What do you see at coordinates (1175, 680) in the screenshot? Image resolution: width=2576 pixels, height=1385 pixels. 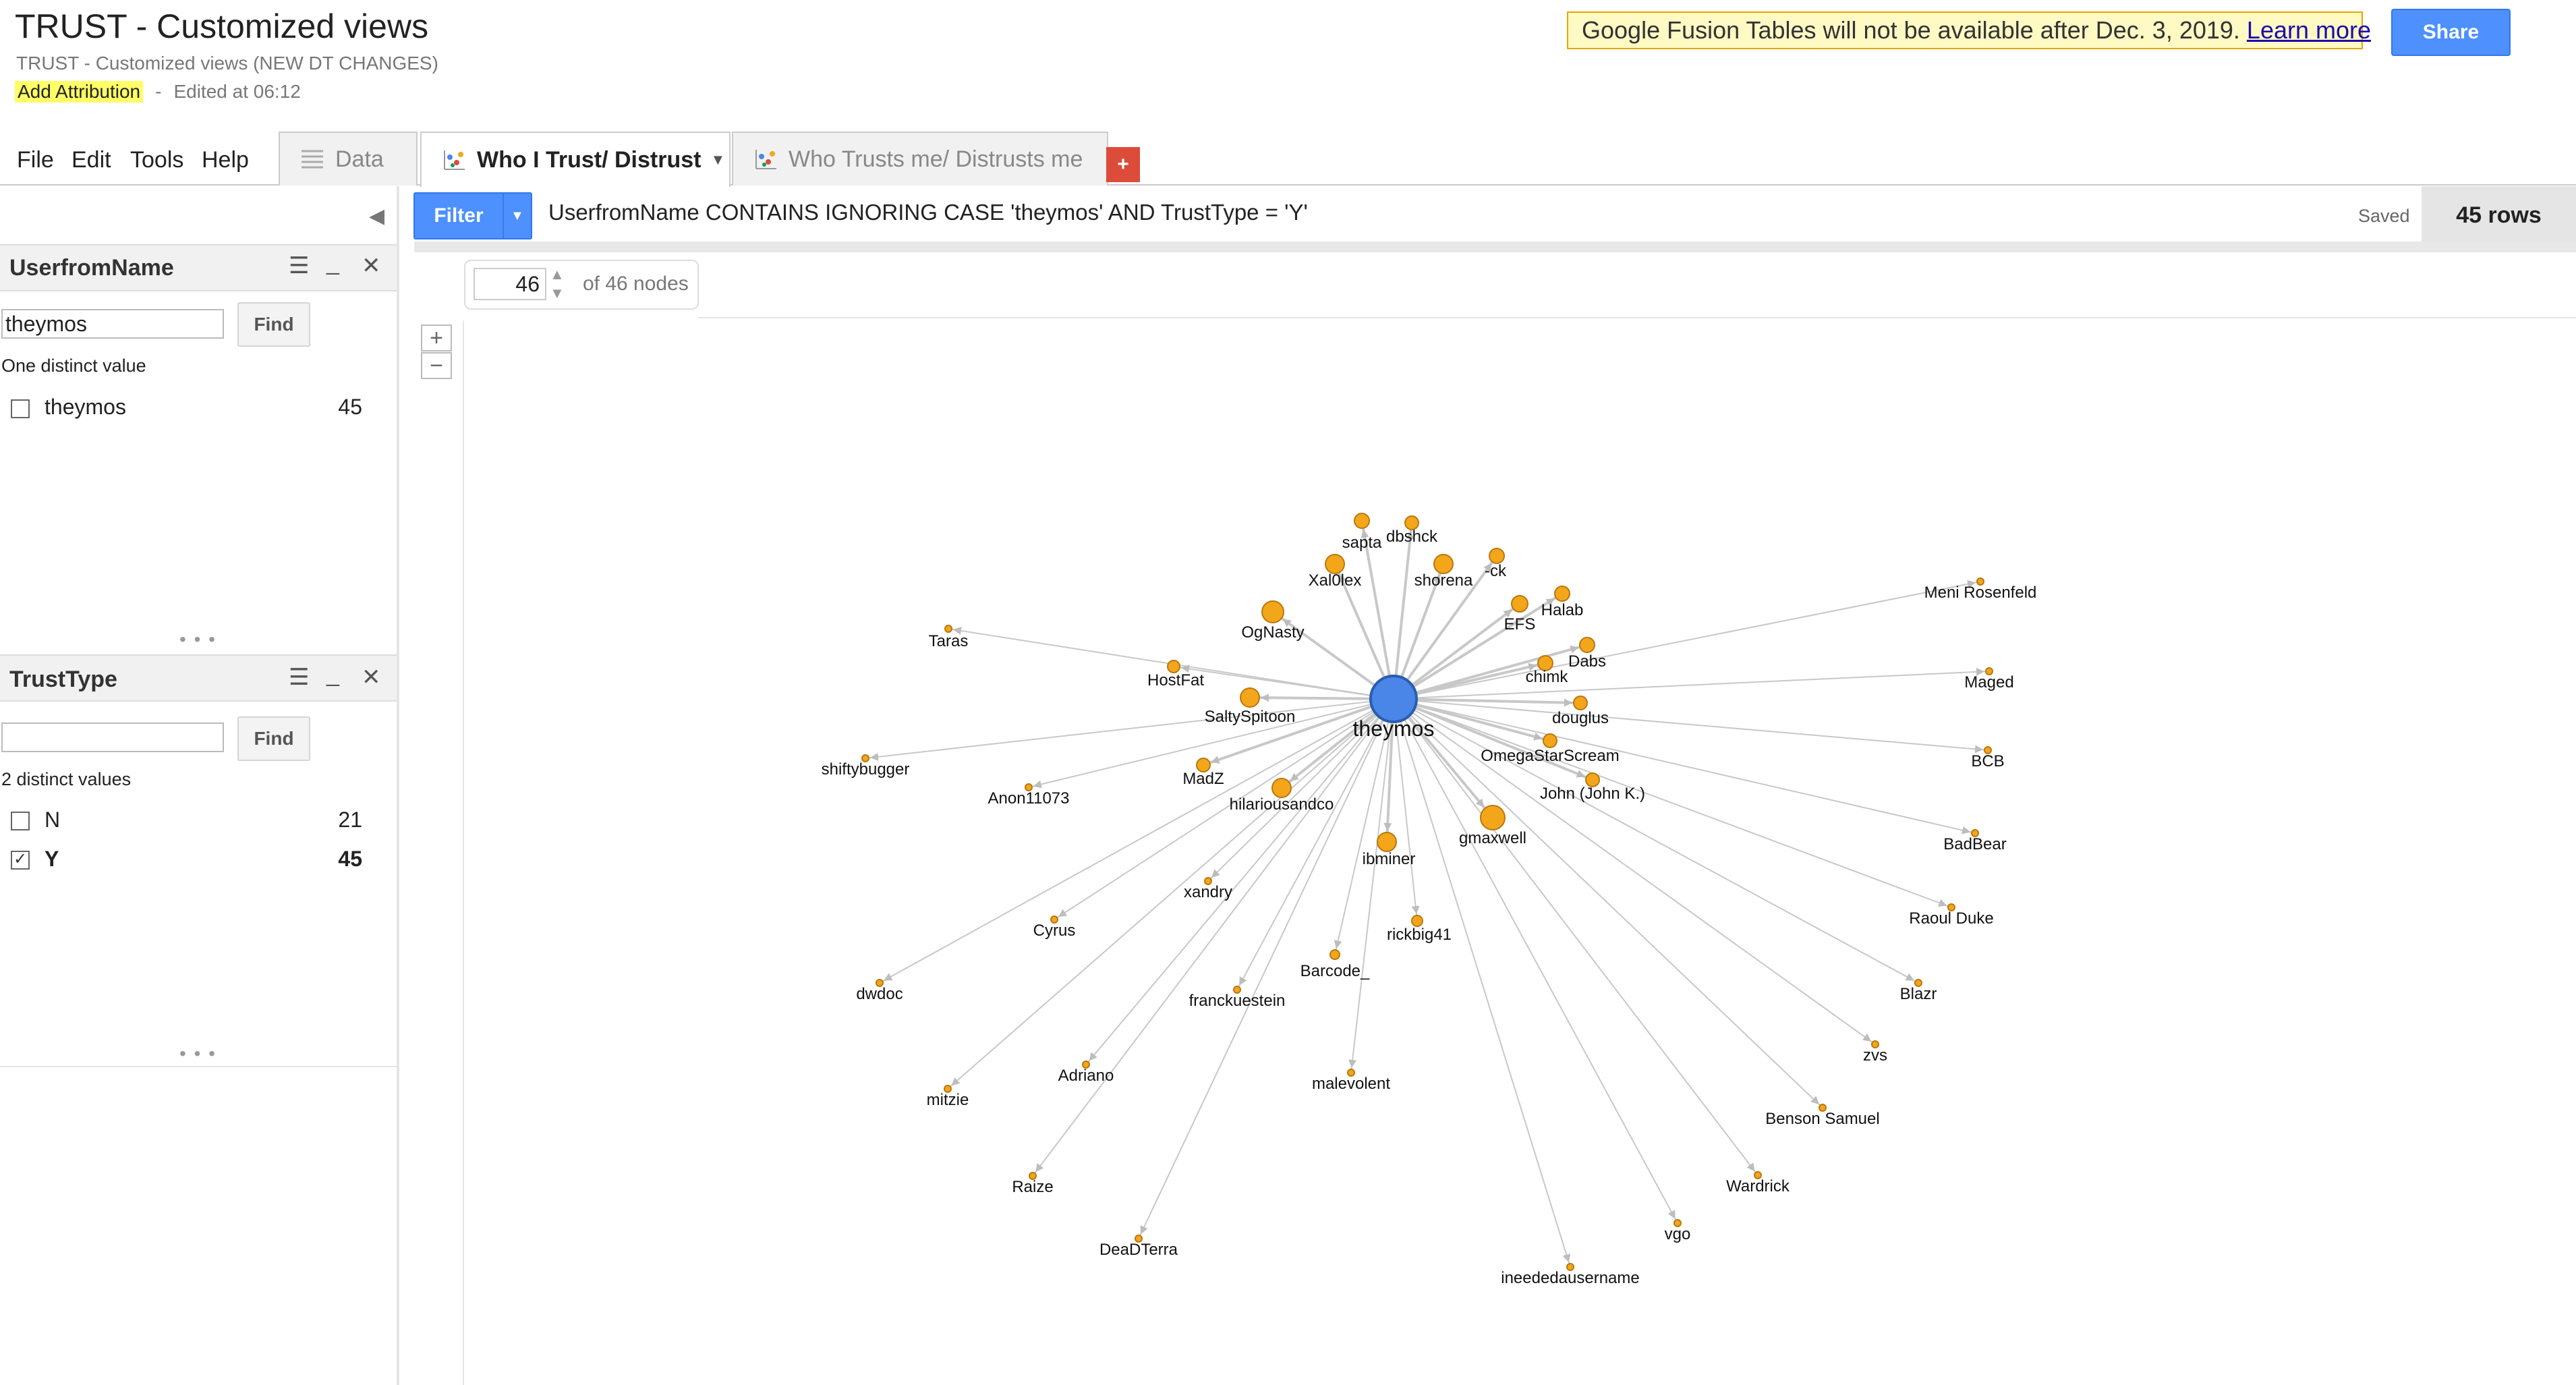 I see `graph-node-label: HostFat` at bounding box center [1175, 680].